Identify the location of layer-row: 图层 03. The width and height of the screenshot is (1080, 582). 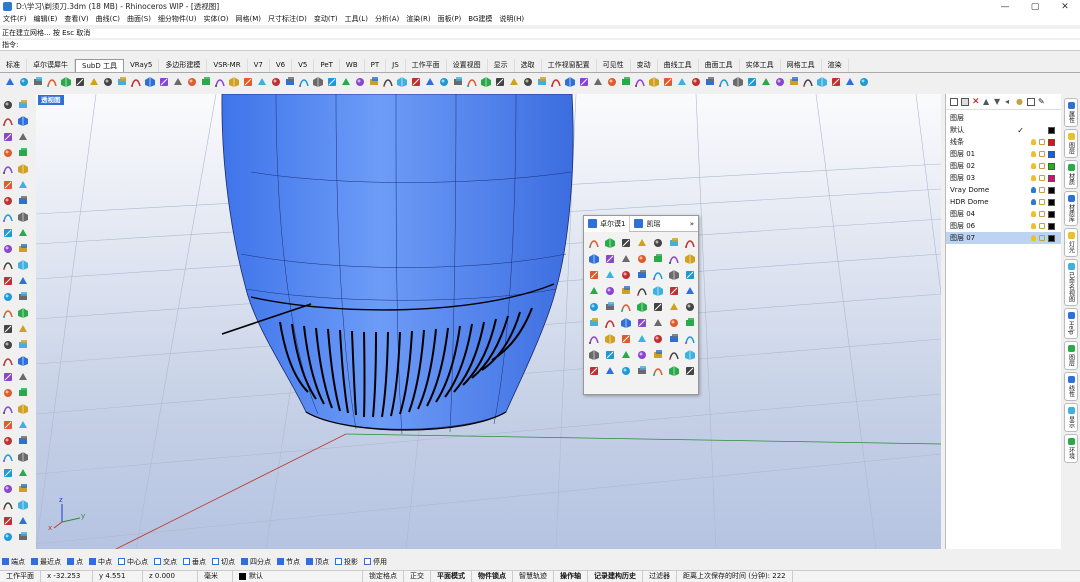
(1003, 178).